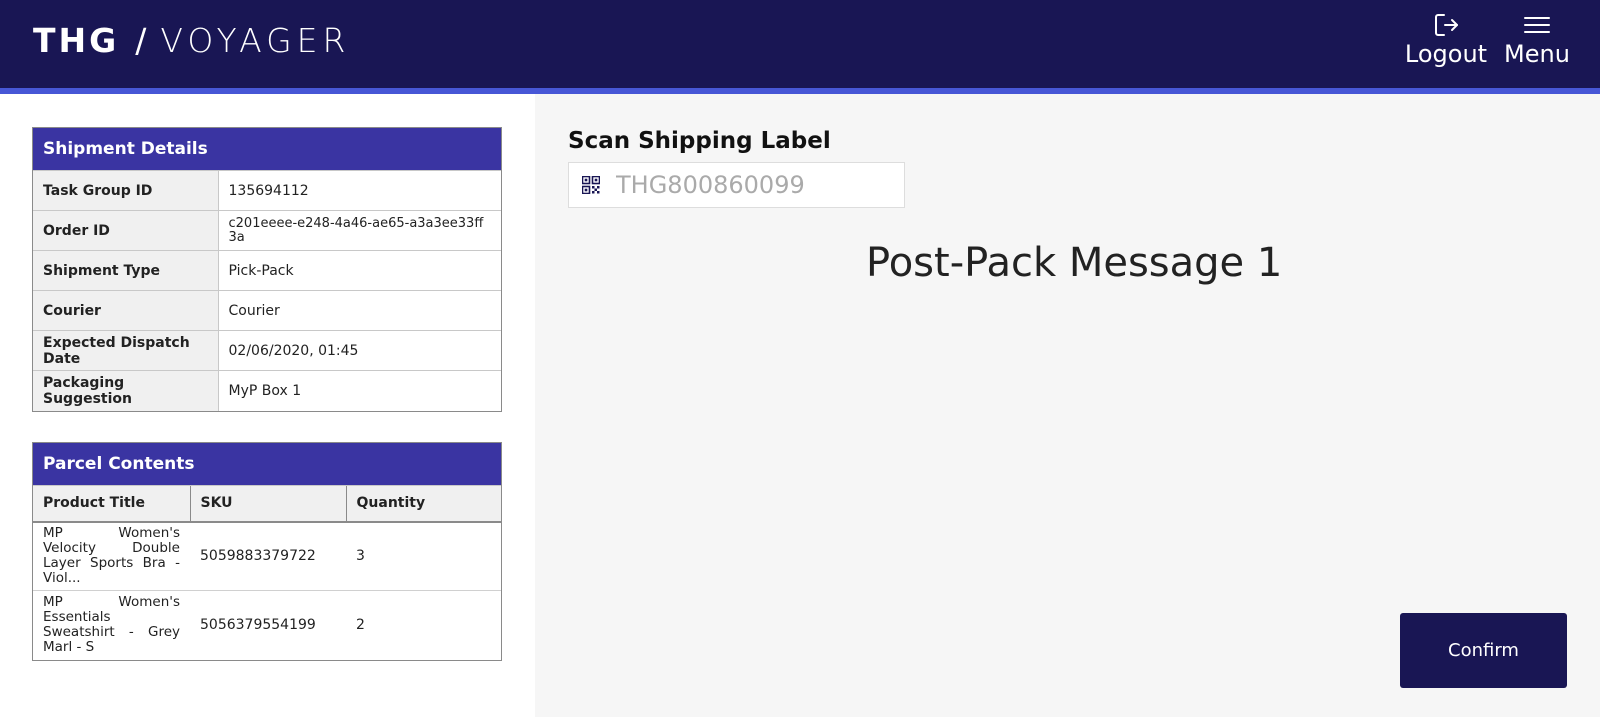 This screenshot has width=1600, height=717. What do you see at coordinates (126, 310) in the screenshot?
I see `detail-label: Courier` at bounding box center [126, 310].